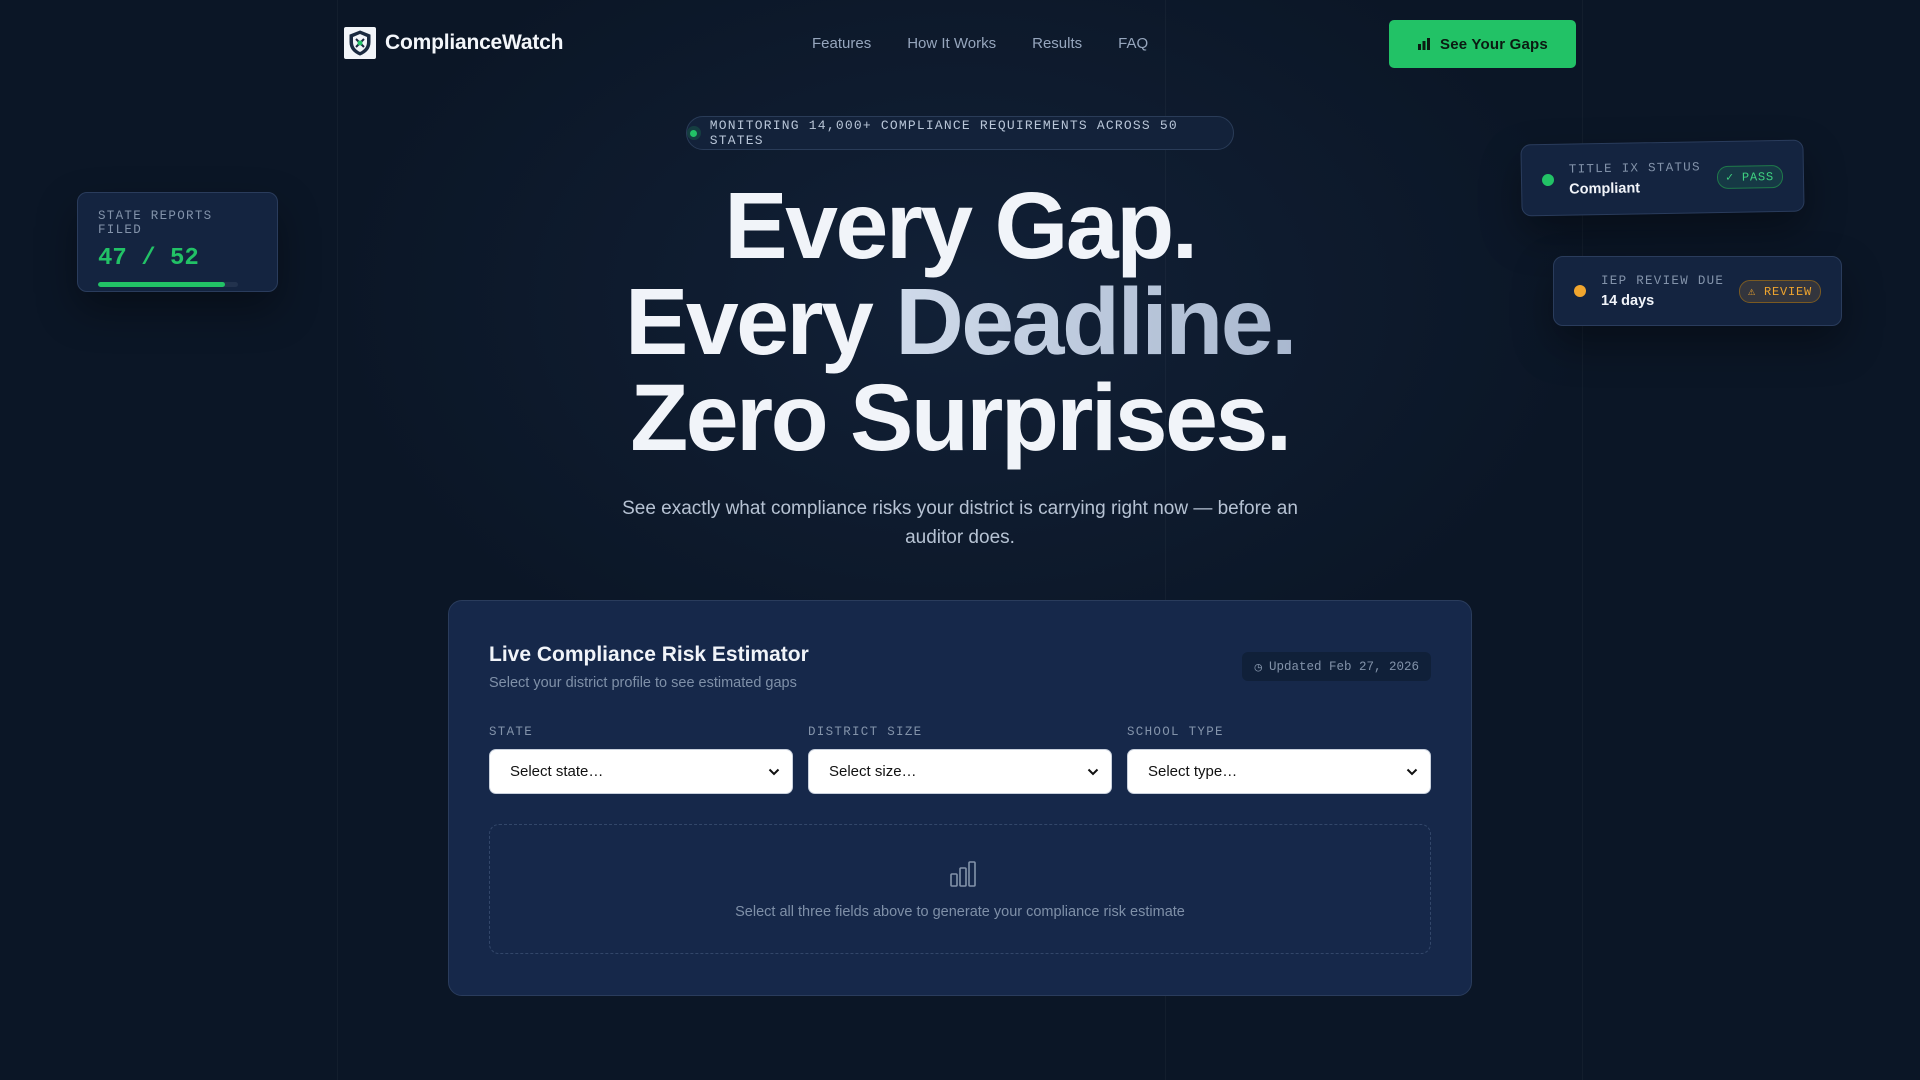 The image size is (1920, 1080). I want to click on nav-link-how-it-works: How It Works, so click(951, 43).